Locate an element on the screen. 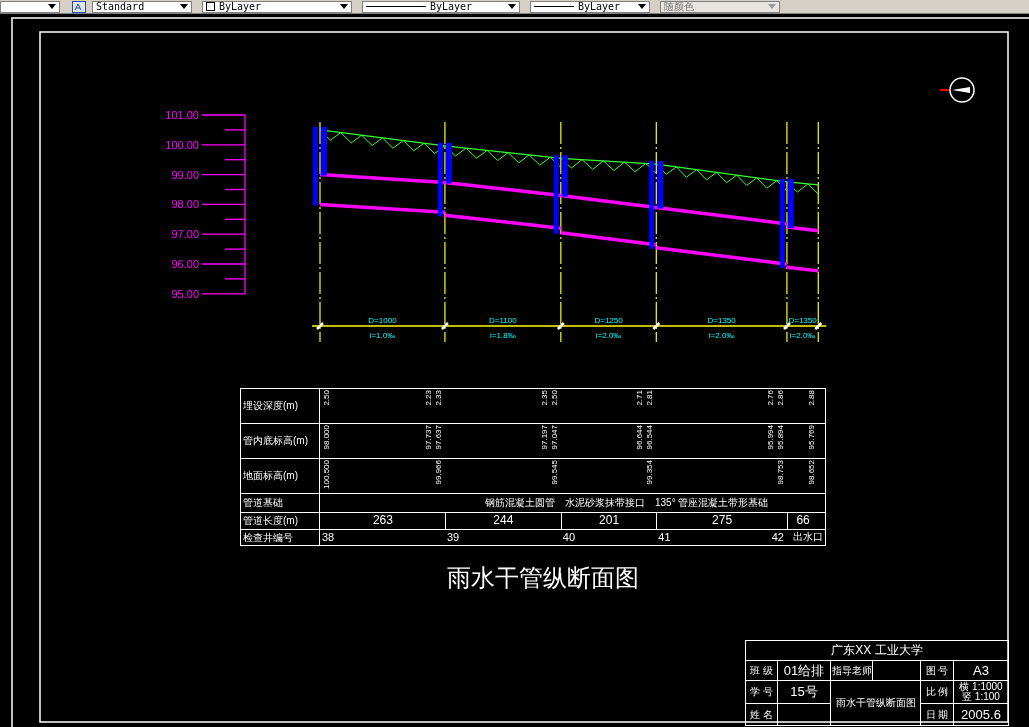 Image resolution: width=1029 pixels, height=727 pixels. drawing-number-label: 图 号 is located at coordinates (937, 671).